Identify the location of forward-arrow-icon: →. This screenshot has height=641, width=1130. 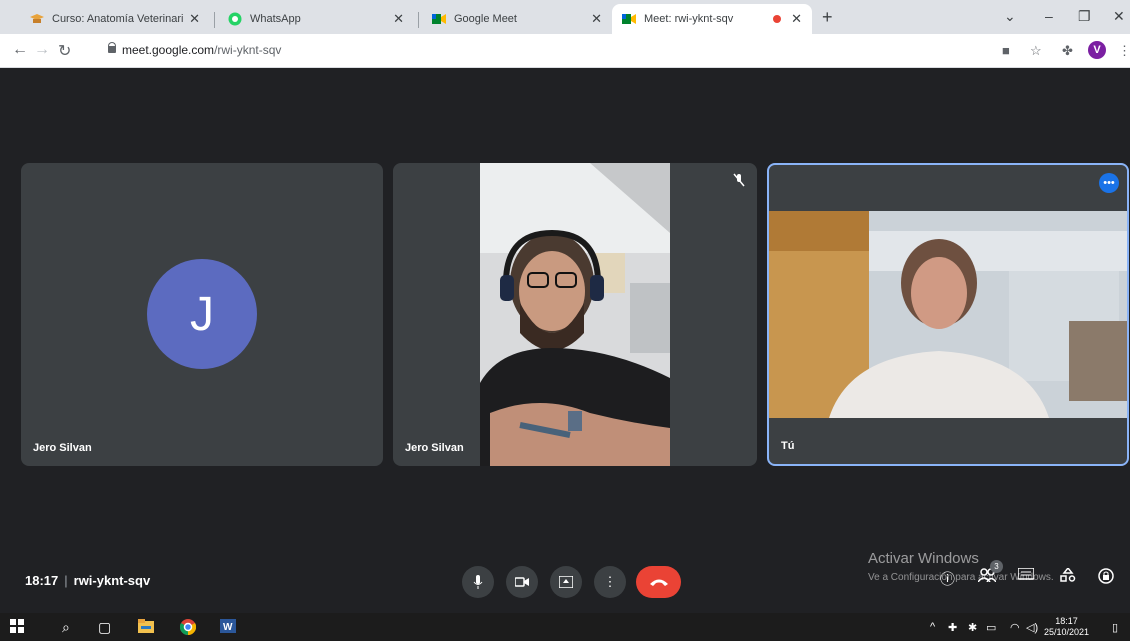
(42, 50).